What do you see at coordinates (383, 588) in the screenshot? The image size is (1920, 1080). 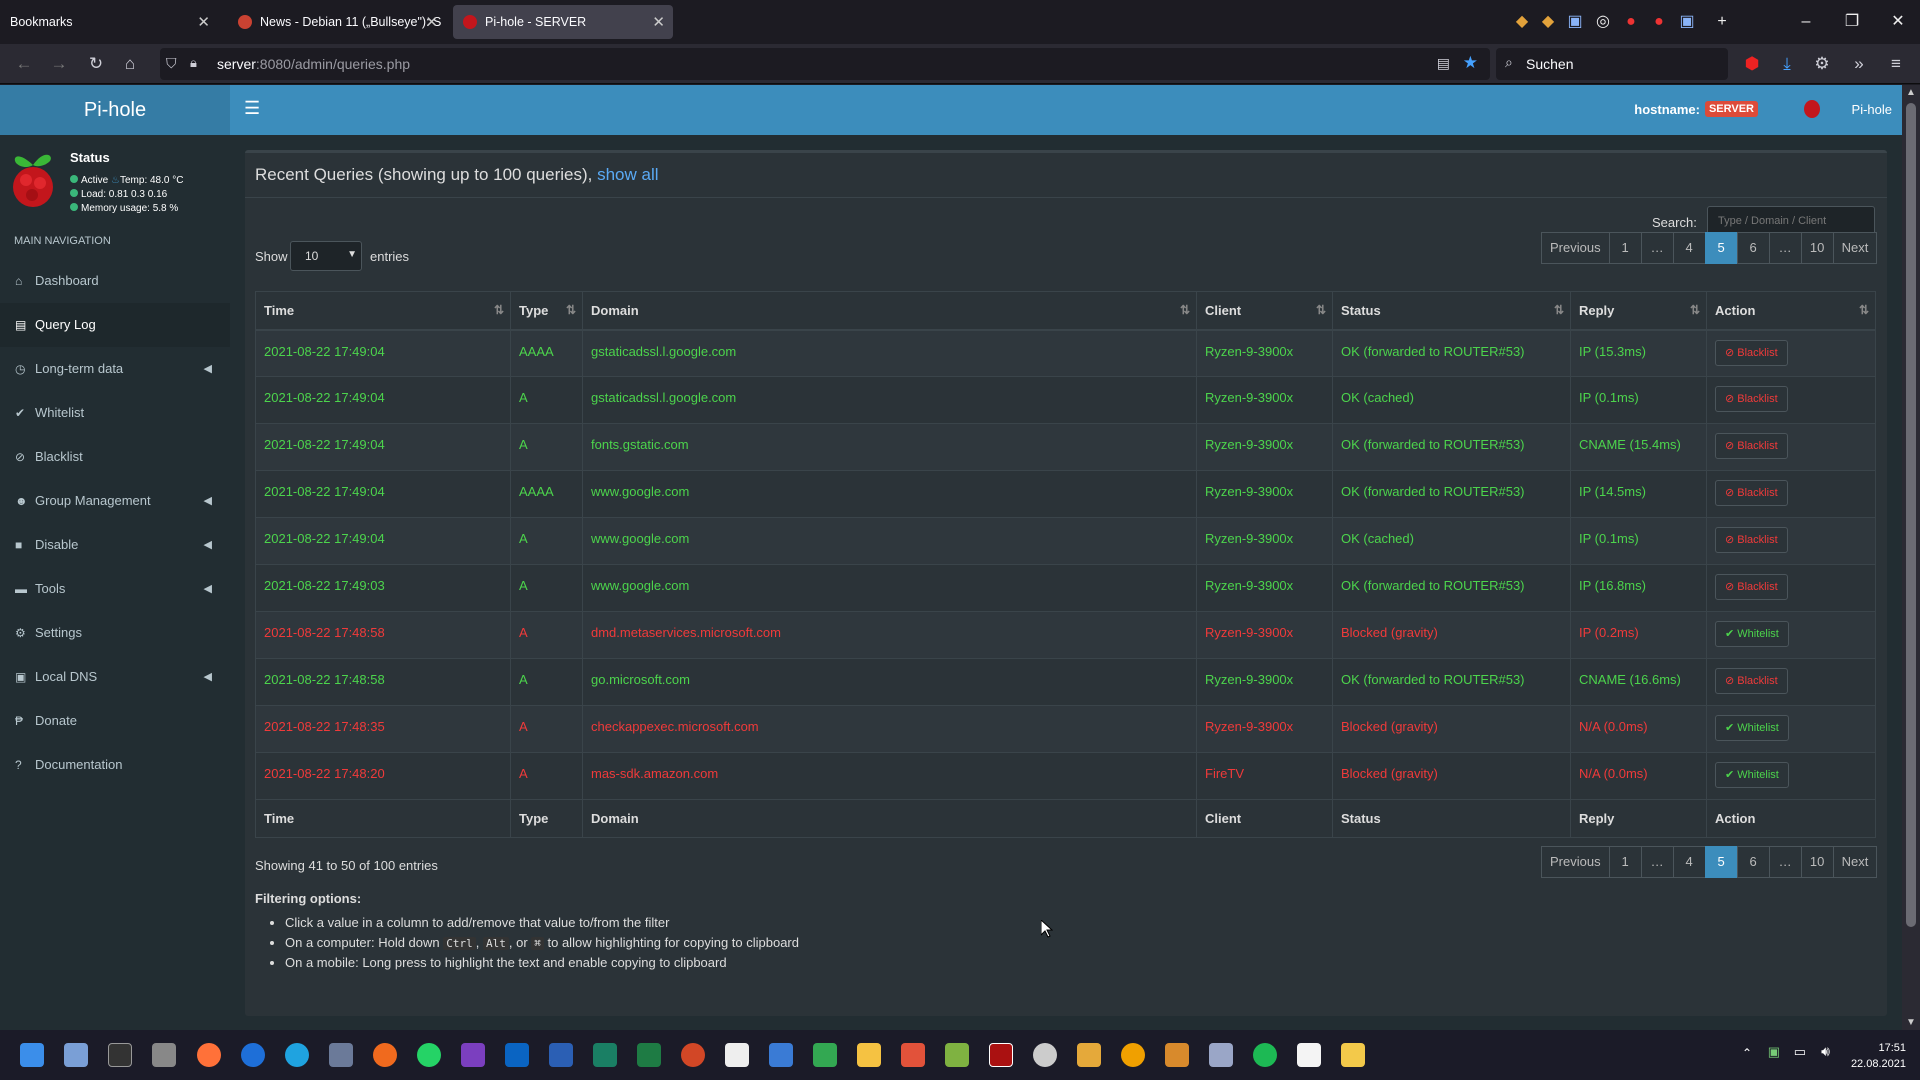 I see `cell-time: 2021-08-22 17:49:03` at bounding box center [383, 588].